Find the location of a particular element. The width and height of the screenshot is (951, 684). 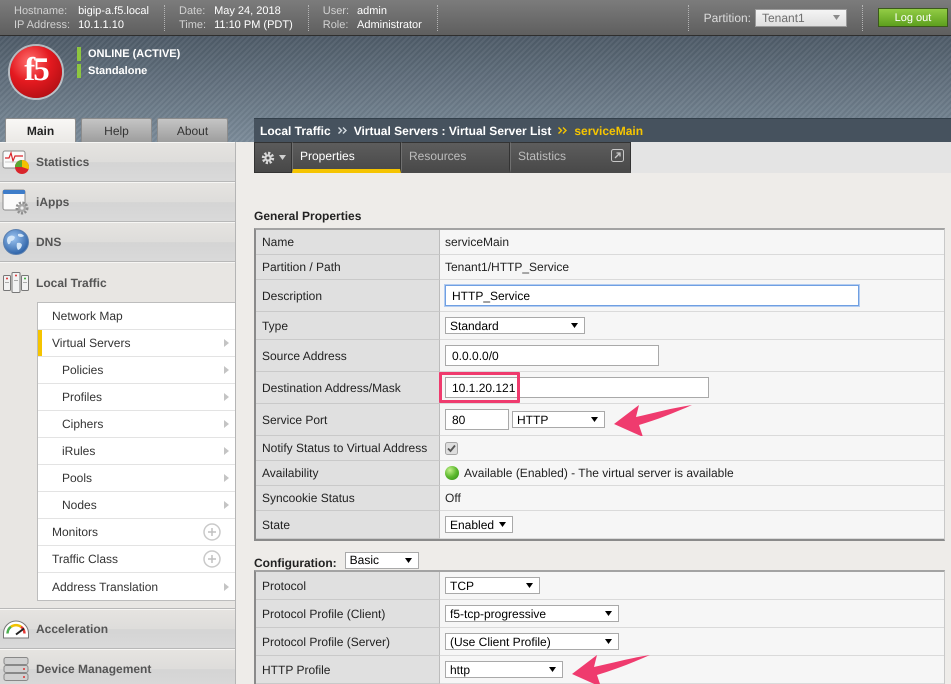

sidebar-item: iRules is located at coordinates (136, 451).